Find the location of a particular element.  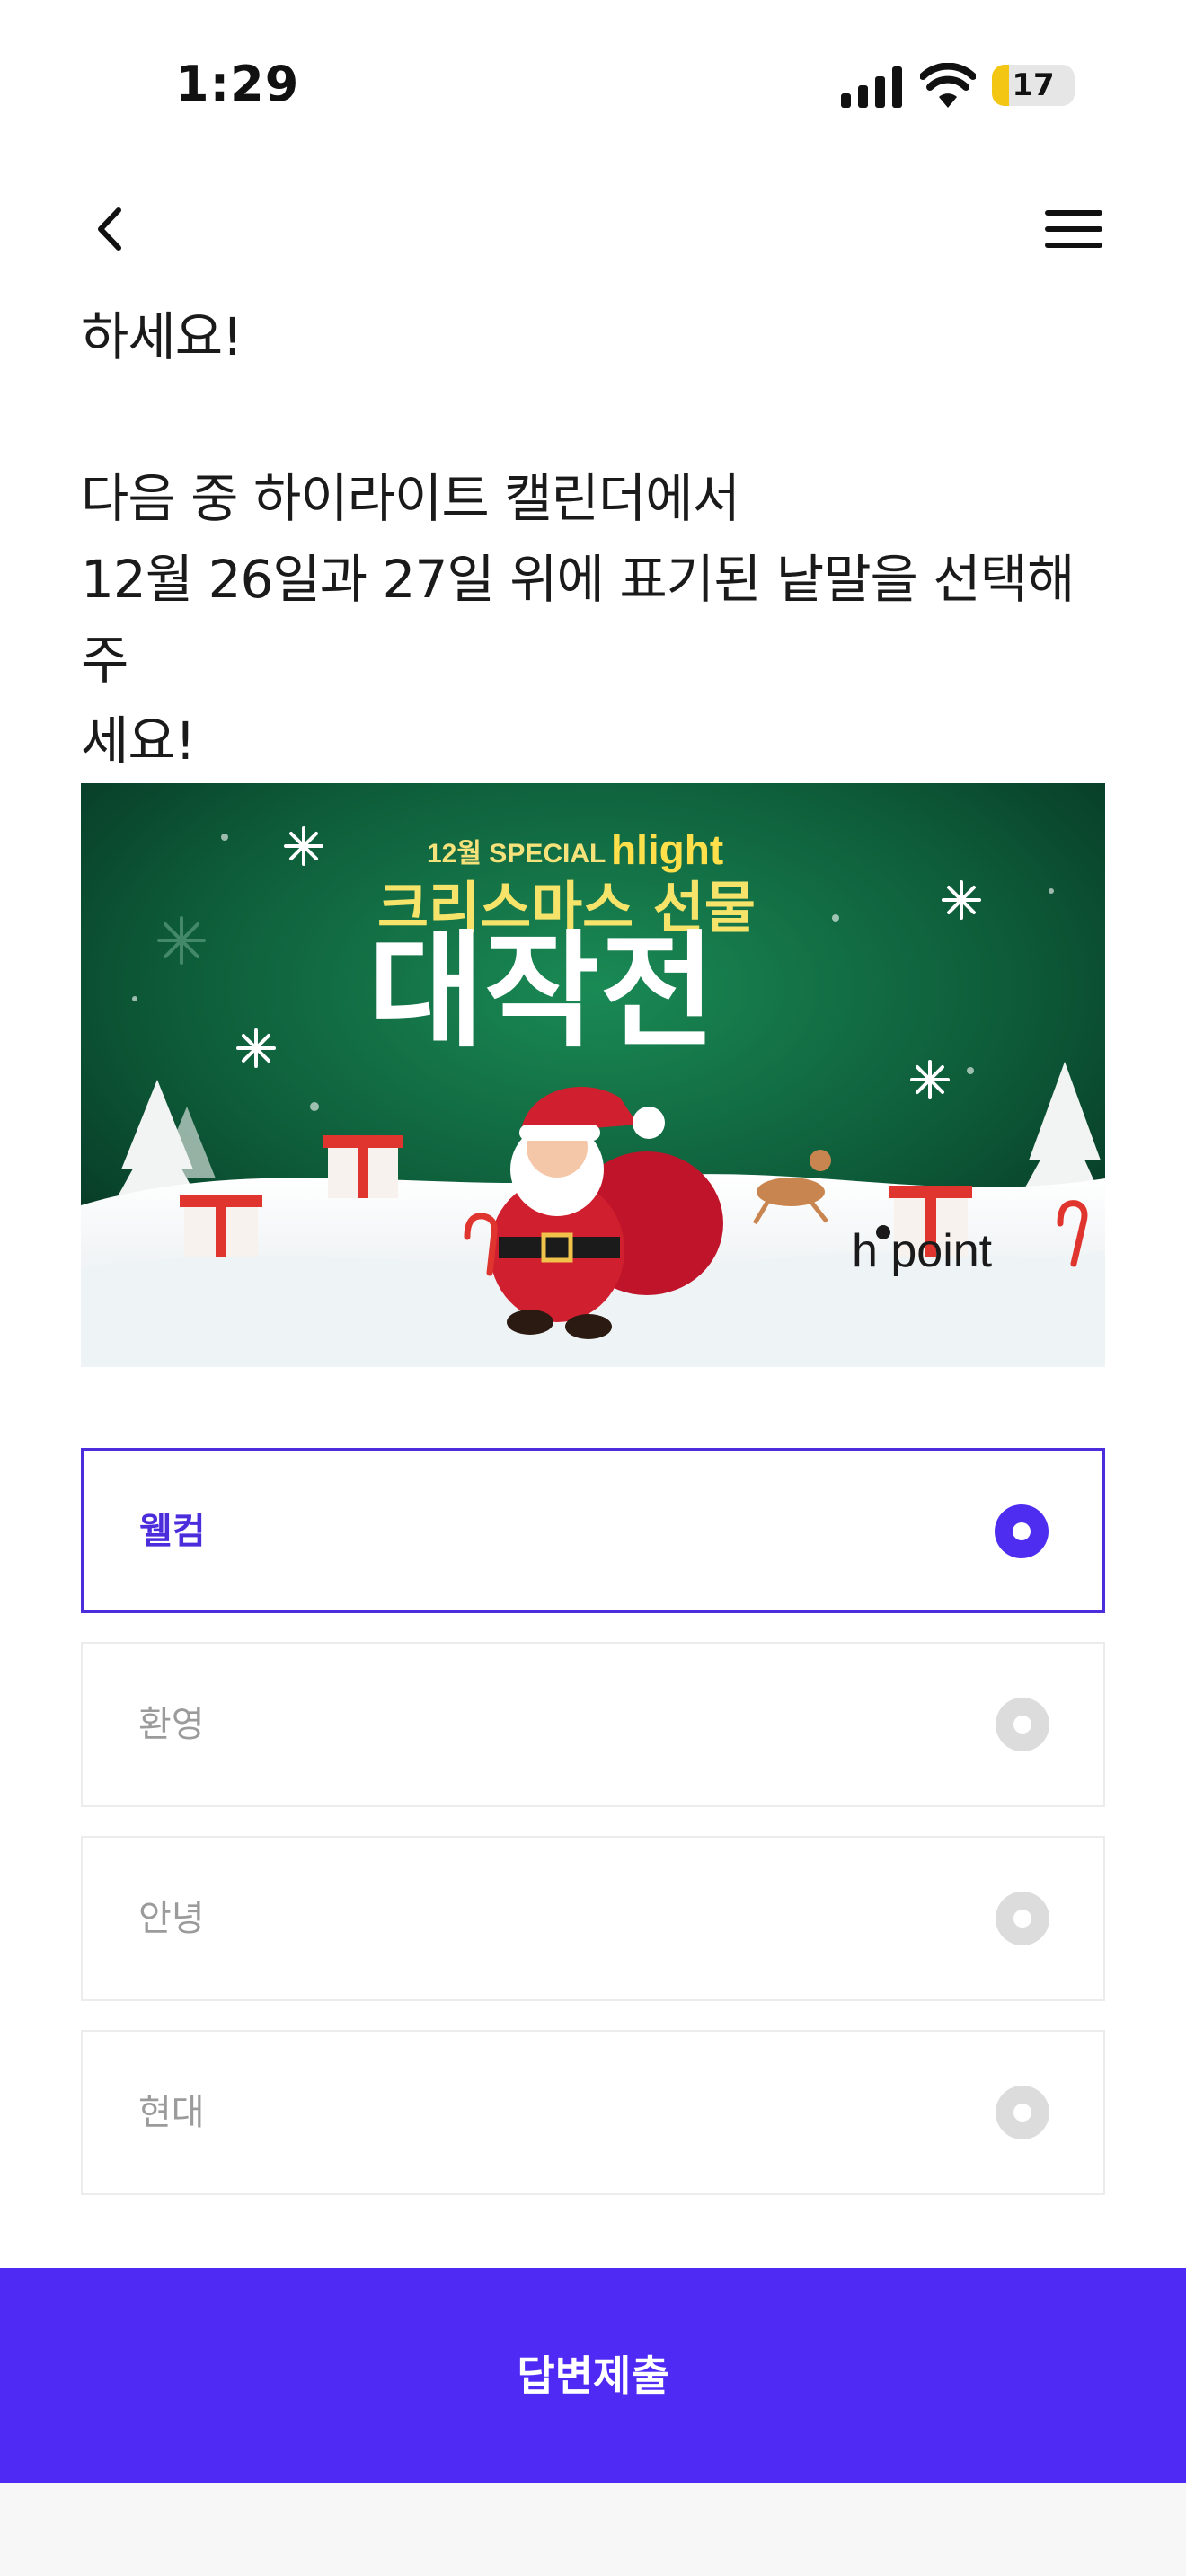

battery-level: 17 is located at coordinates (1033, 85).